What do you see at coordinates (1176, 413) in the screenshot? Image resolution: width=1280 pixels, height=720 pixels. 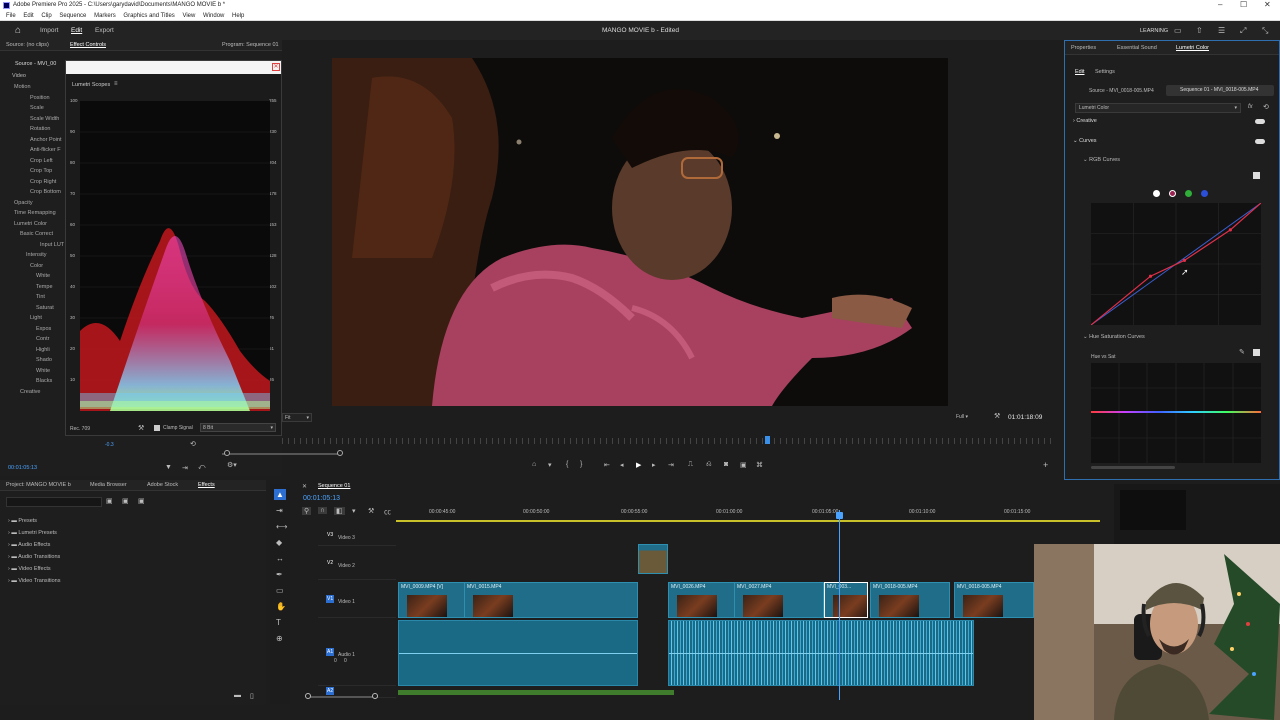 I see `hue-vs-sat-graph` at bounding box center [1176, 413].